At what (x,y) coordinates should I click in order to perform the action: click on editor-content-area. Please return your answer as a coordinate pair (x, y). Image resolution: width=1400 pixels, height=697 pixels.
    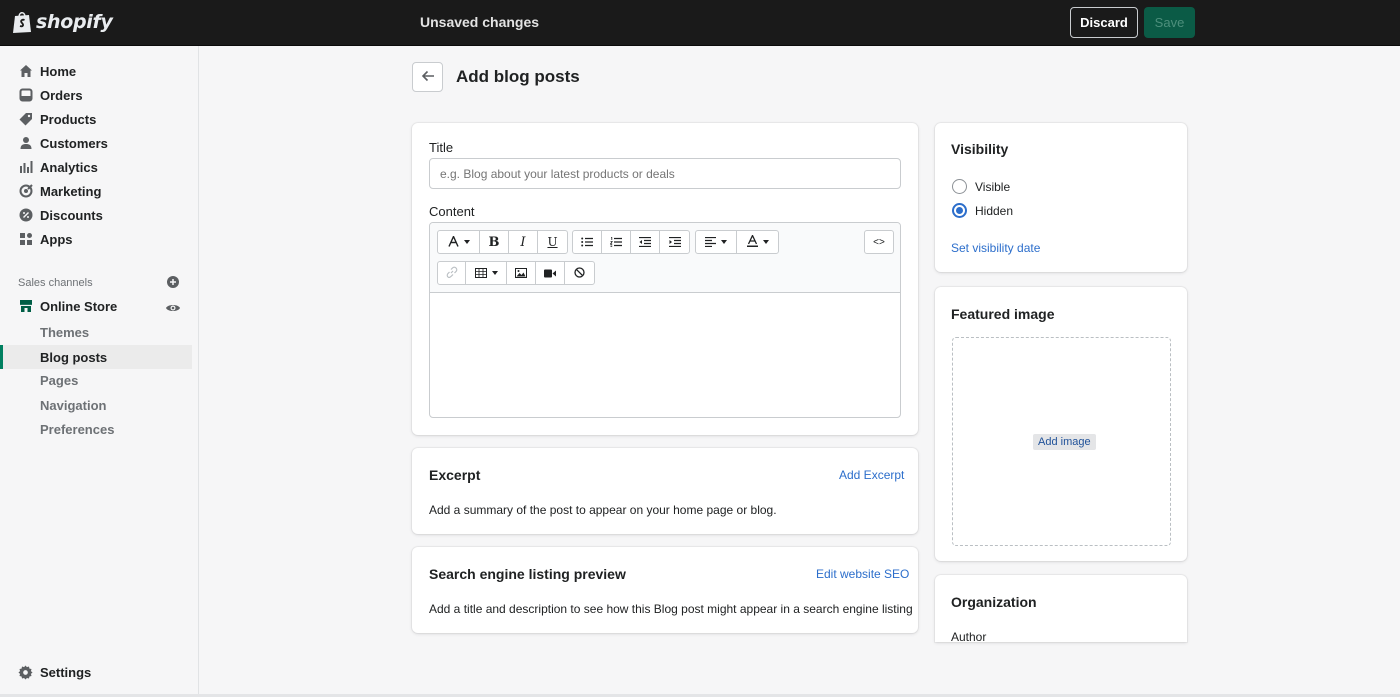
    Looking at the image, I should click on (665, 355).